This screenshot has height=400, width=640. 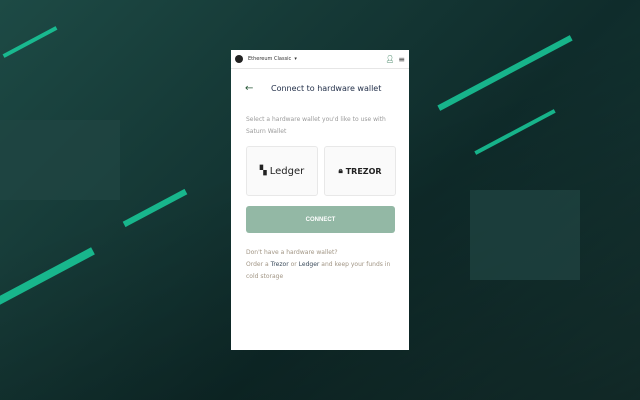 What do you see at coordinates (239, 59) in the screenshot?
I see `saturn-logo-icon` at bounding box center [239, 59].